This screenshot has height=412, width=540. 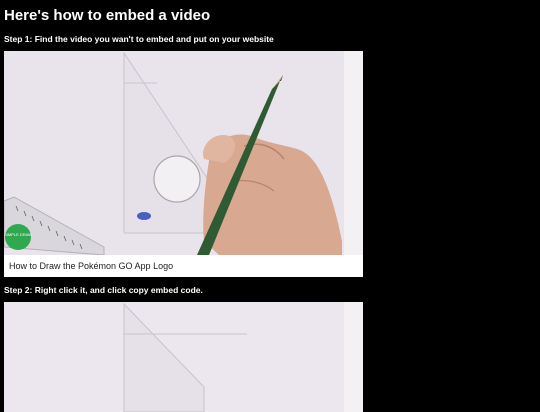 I want to click on svg-text: SIMPLE DRAW, so click(x=18, y=234).